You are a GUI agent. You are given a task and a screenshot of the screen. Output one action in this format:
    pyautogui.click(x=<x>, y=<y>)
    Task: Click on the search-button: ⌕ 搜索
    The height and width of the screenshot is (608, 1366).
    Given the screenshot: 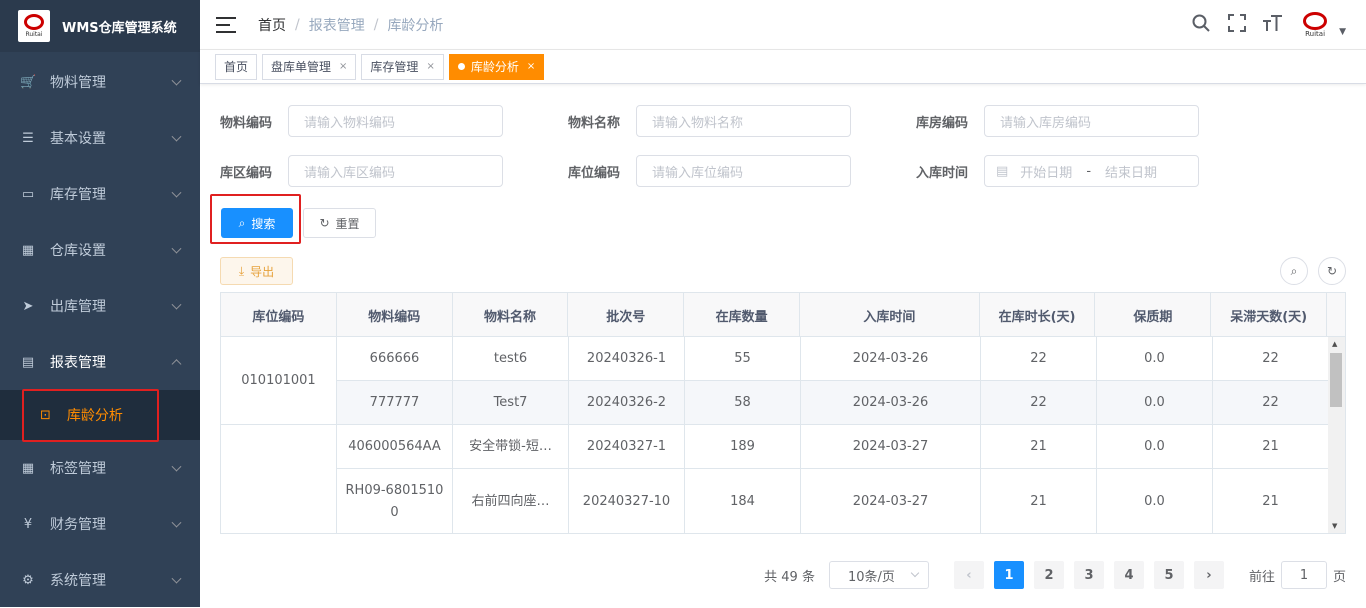 What is the action you would take?
    pyautogui.click(x=257, y=223)
    